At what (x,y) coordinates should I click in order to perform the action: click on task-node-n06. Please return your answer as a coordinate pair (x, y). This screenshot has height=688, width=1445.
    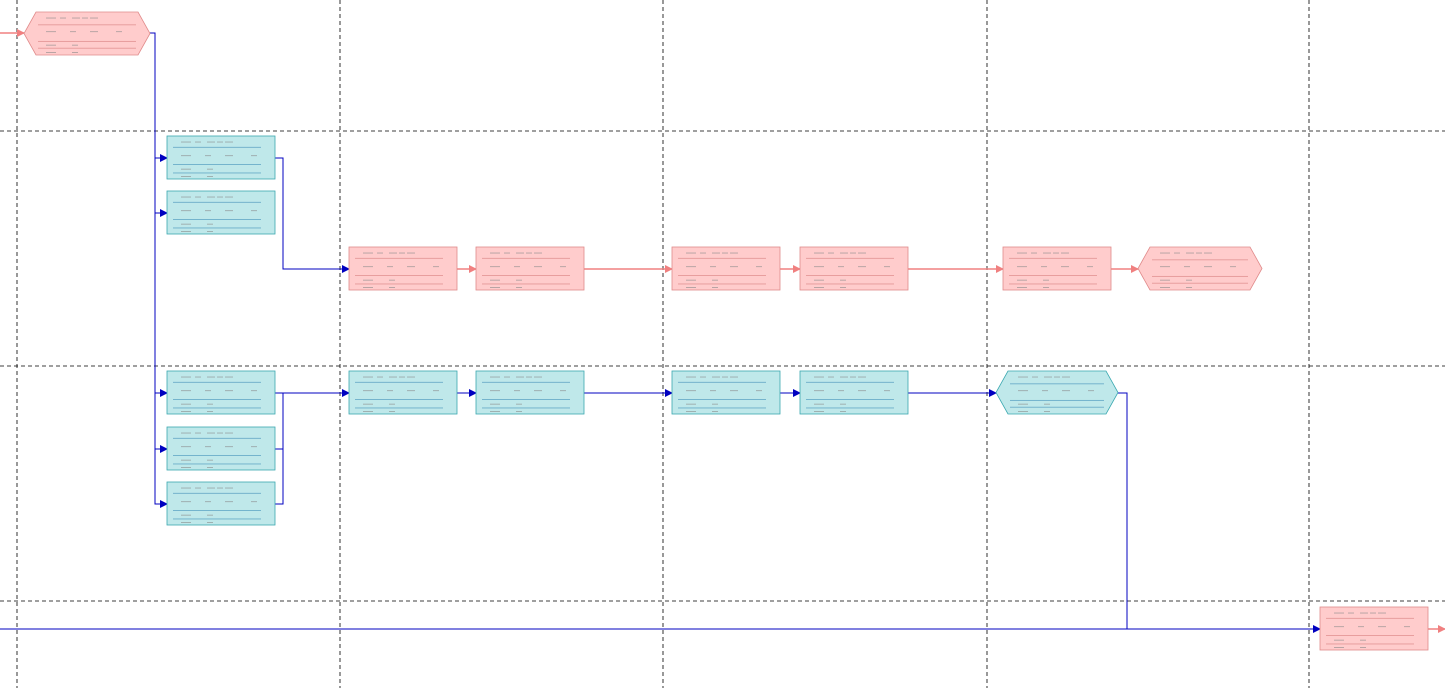
    Looking at the image, I should click on (726, 268).